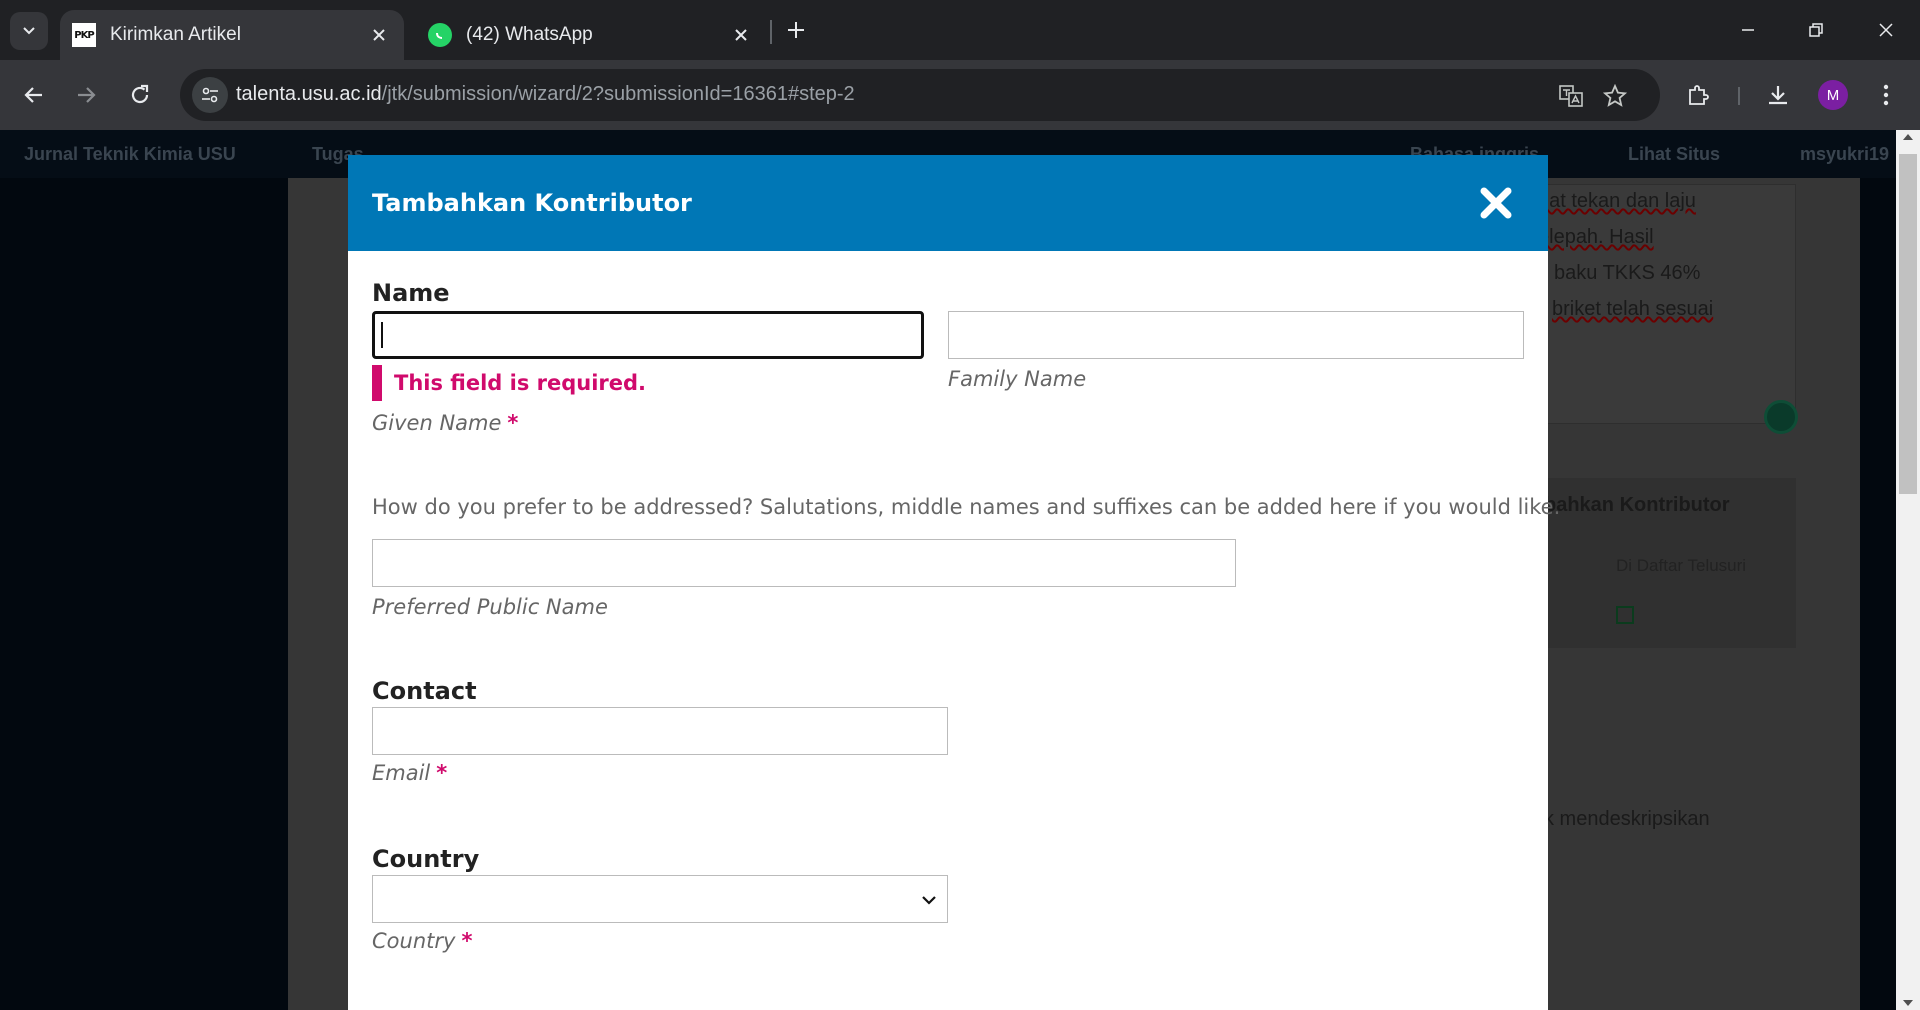  I want to click on scroll-up-arrow-icon, so click(1908, 137).